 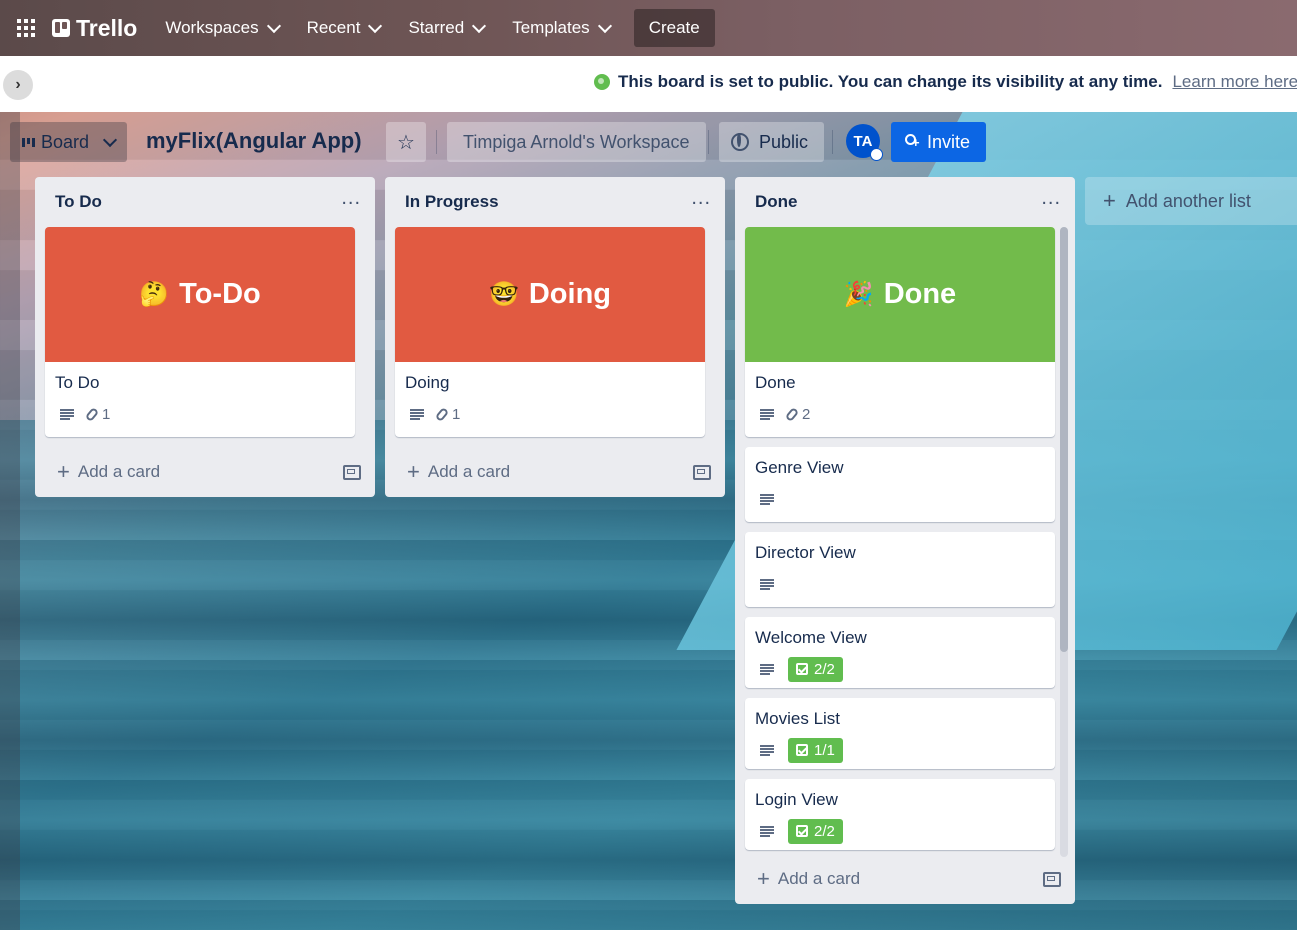 What do you see at coordinates (344, 28) in the screenshot?
I see `menu-recent: Recent` at bounding box center [344, 28].